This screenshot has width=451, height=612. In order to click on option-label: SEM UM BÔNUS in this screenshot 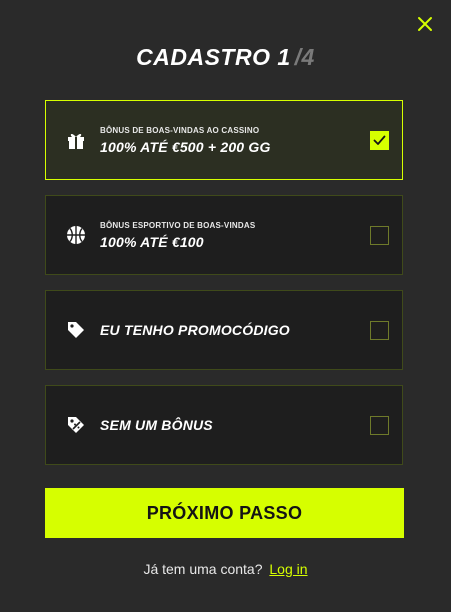, I will do `click(156, 425)`.